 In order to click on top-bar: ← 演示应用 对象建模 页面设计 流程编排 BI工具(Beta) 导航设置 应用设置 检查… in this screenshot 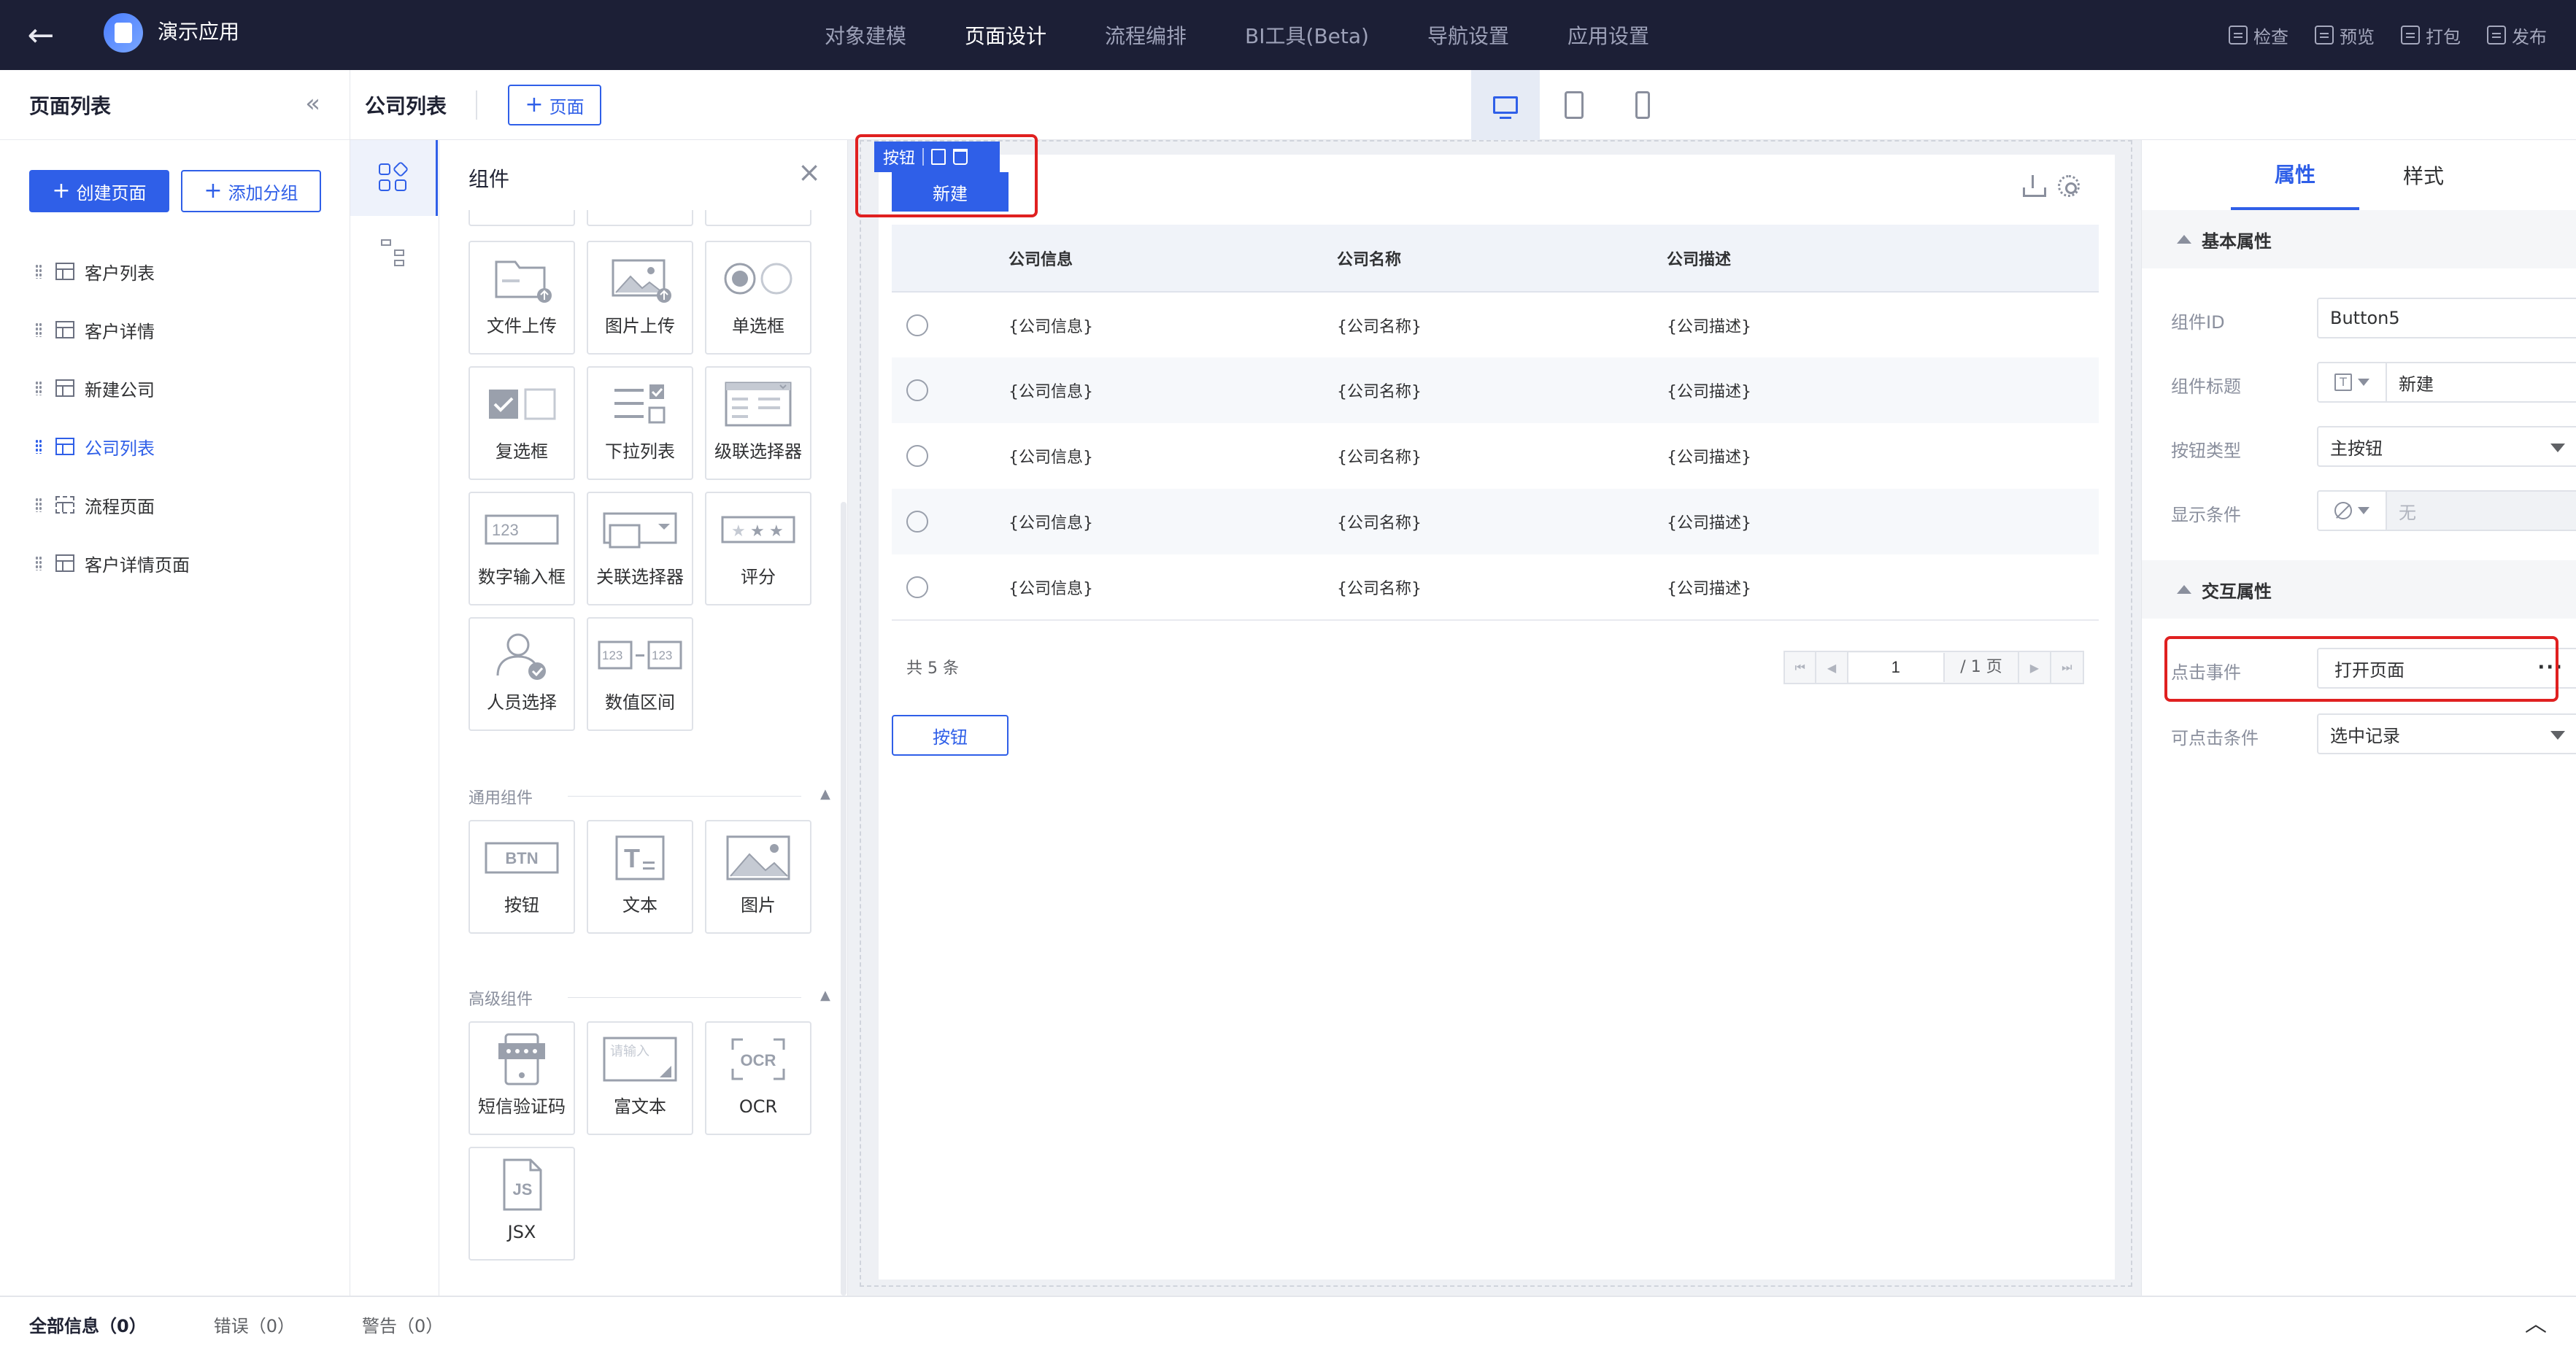, I will do `click(1288, 35)`.